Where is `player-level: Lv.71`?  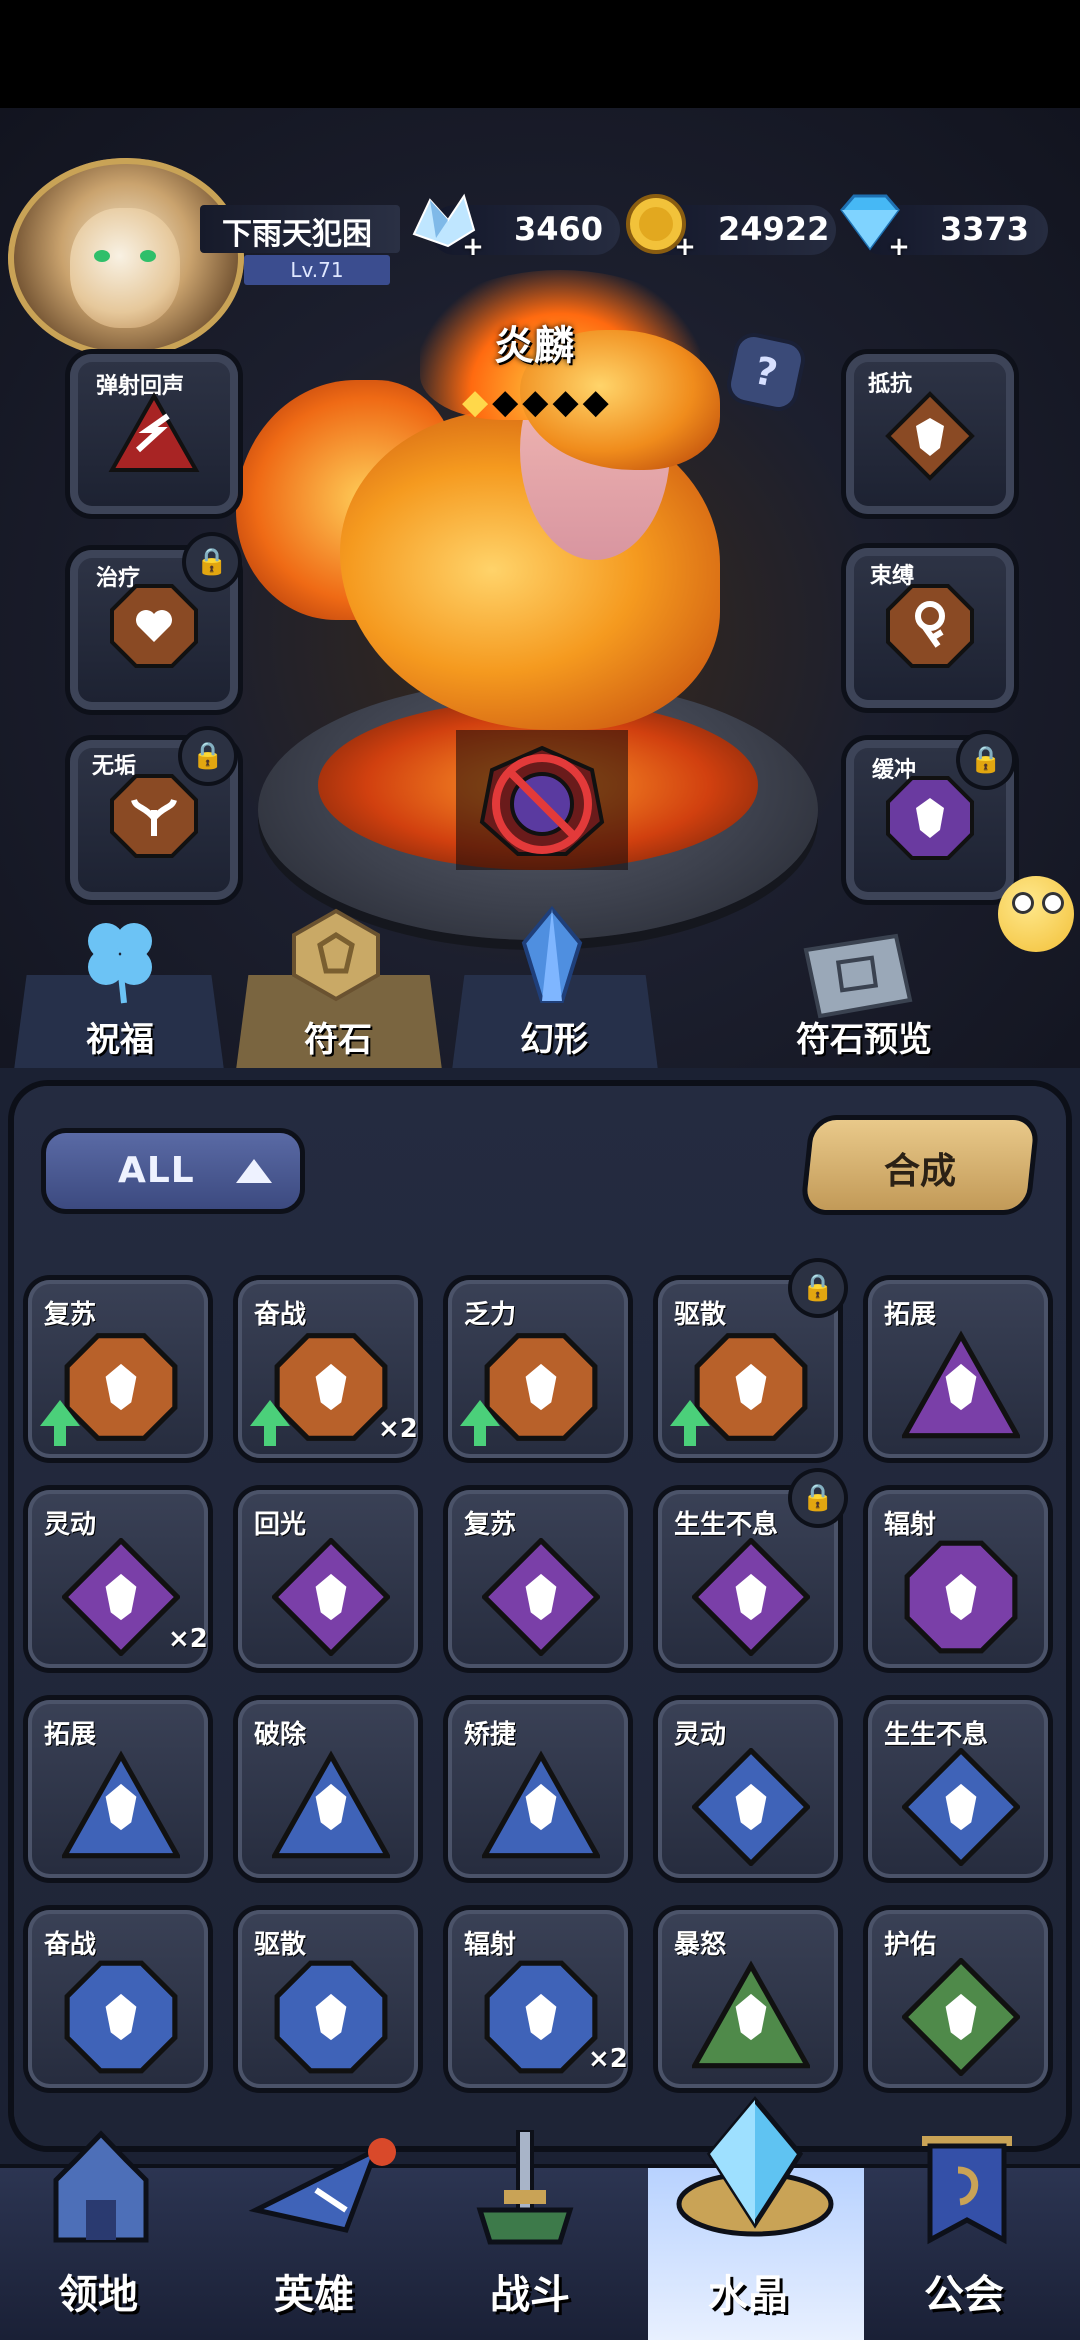 player-level: Lv.71 is located at coordinates (317, 270).